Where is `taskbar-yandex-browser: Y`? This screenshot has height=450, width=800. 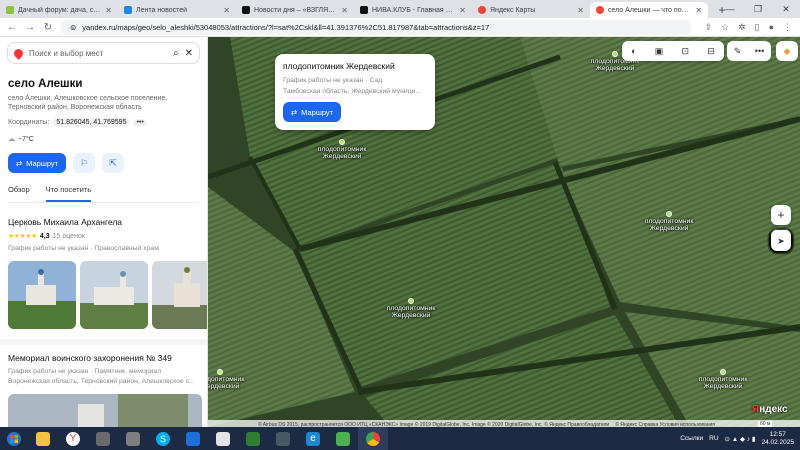 taskbar-yandex-browser: Y is located at coordinates (73, 438).